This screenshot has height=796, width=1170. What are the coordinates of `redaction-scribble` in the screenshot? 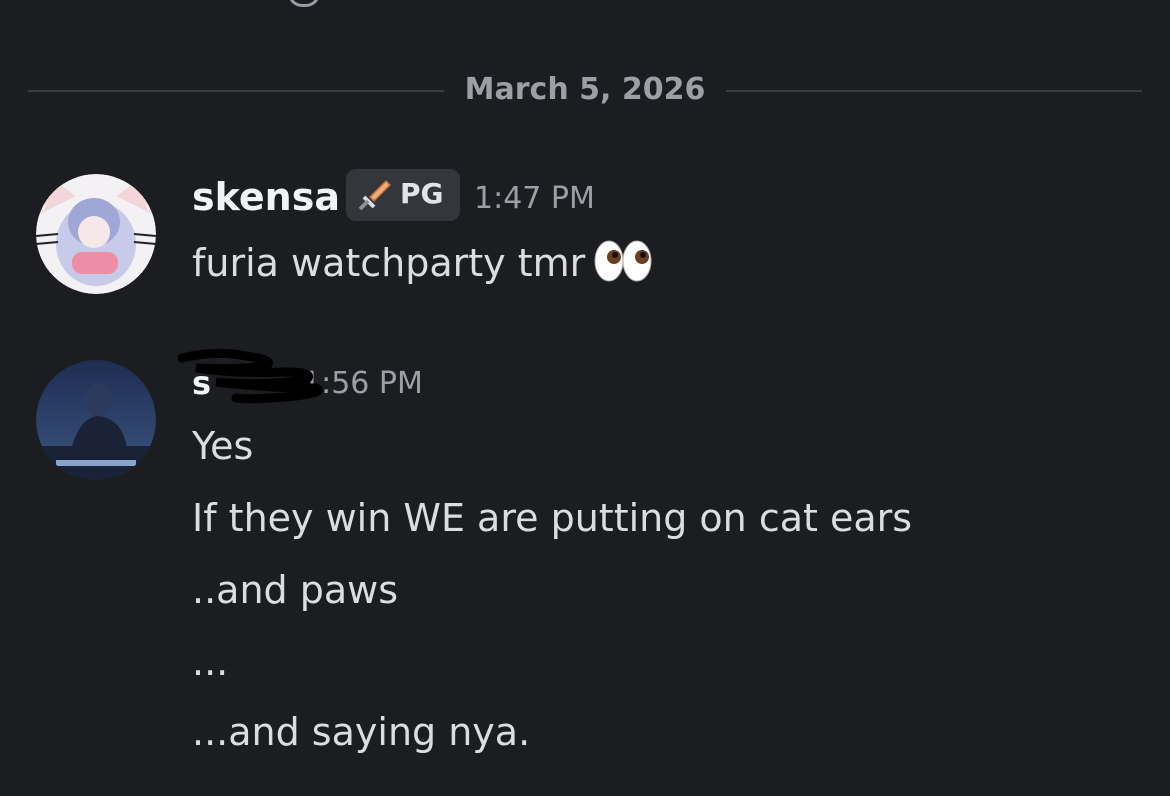 It's located at (256, 379).